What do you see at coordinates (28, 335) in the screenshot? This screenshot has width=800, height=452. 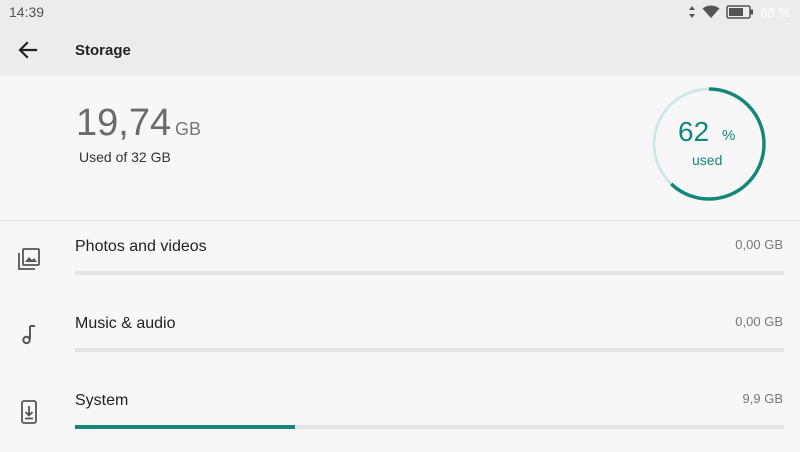 I see `music-note-icon` at bounding box center [28, 335].